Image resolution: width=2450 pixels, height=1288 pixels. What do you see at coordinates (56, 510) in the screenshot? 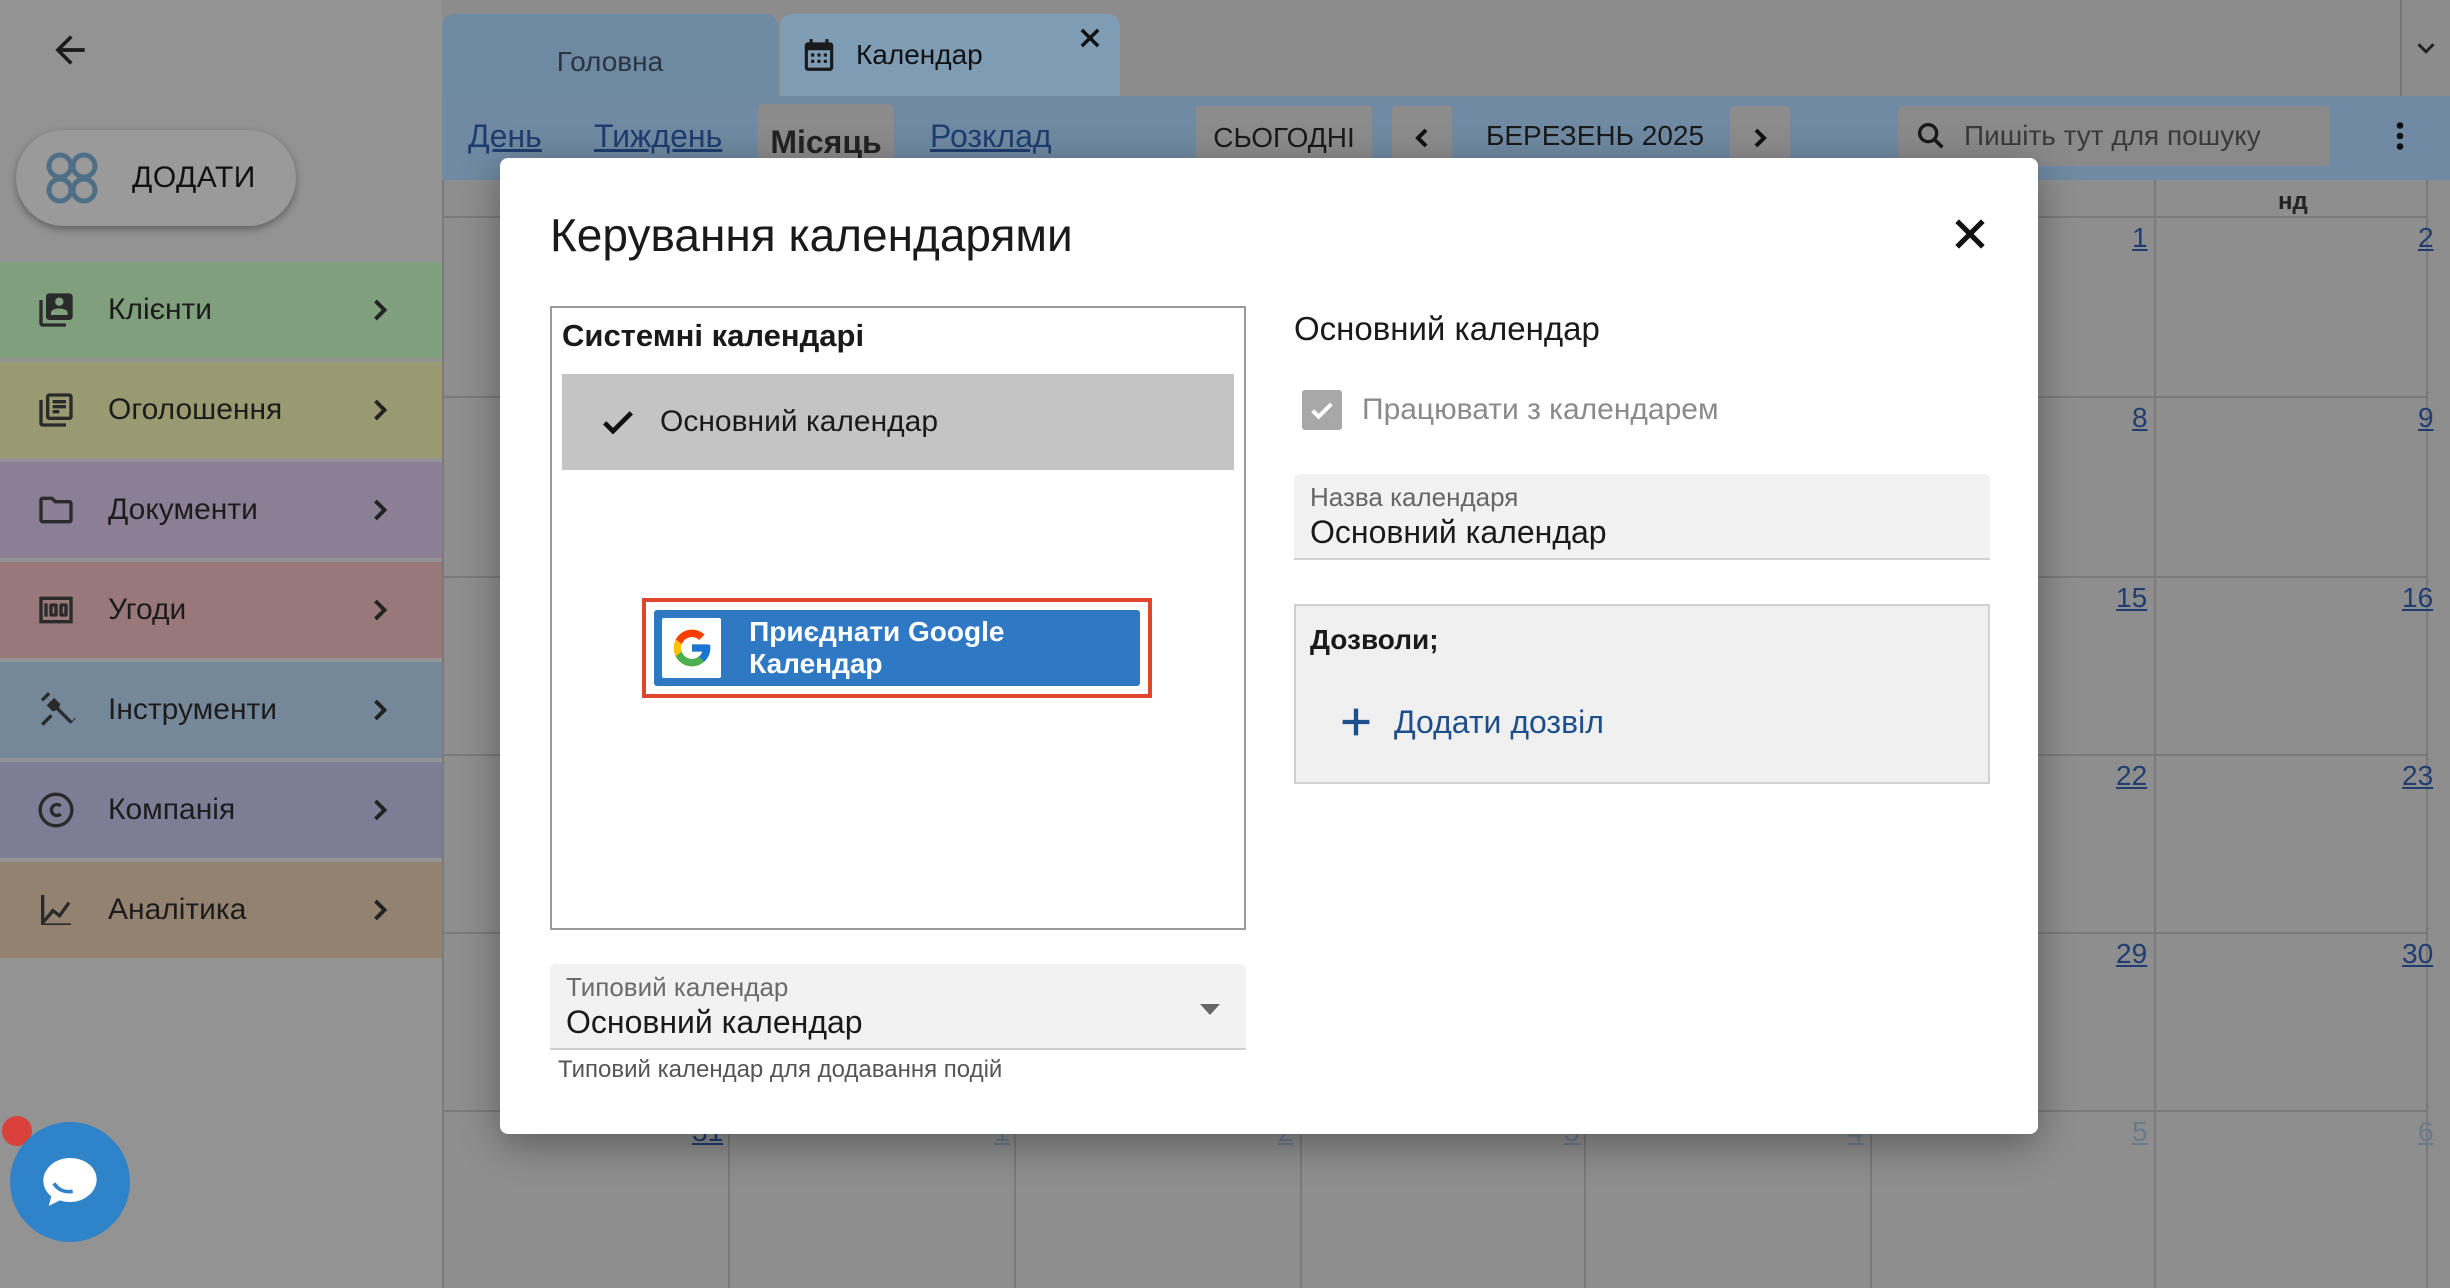
I see `folder-icon` at bounding box center [56, 510].